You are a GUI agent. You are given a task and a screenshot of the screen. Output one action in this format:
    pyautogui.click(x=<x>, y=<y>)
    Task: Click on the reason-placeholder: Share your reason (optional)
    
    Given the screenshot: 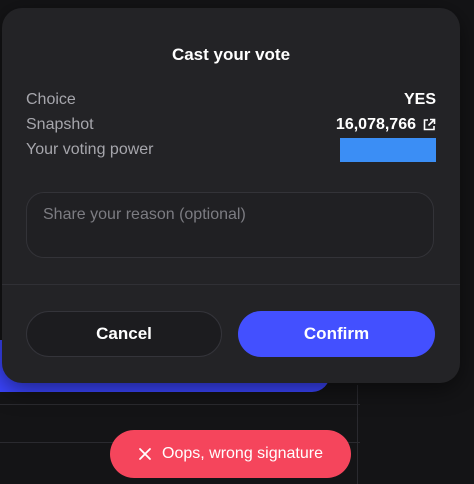 What is the action you would take?
    pyautogui.click(x=144, y=214)
    